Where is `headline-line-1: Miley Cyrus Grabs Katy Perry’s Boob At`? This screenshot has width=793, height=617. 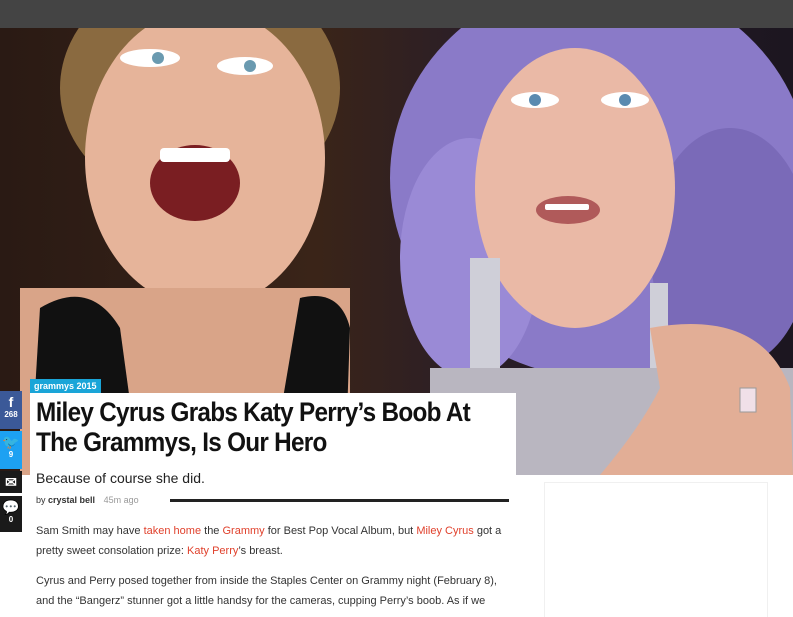
headline-line-1: Miley Cyrus Grabs Katy Perry’s Boob At is located at coordinates (253, 412).